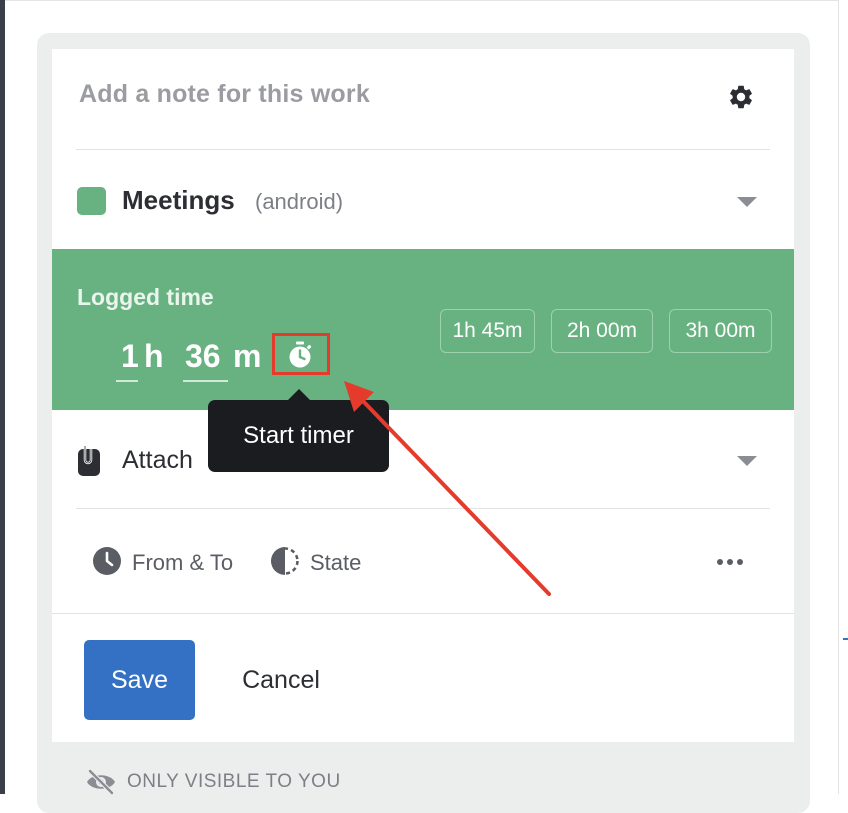  What do you see at coordinates (487, 331) in the screenshot?
I see `preset-button-1h45m: 1h 45m` at bounding box center [487, 331].